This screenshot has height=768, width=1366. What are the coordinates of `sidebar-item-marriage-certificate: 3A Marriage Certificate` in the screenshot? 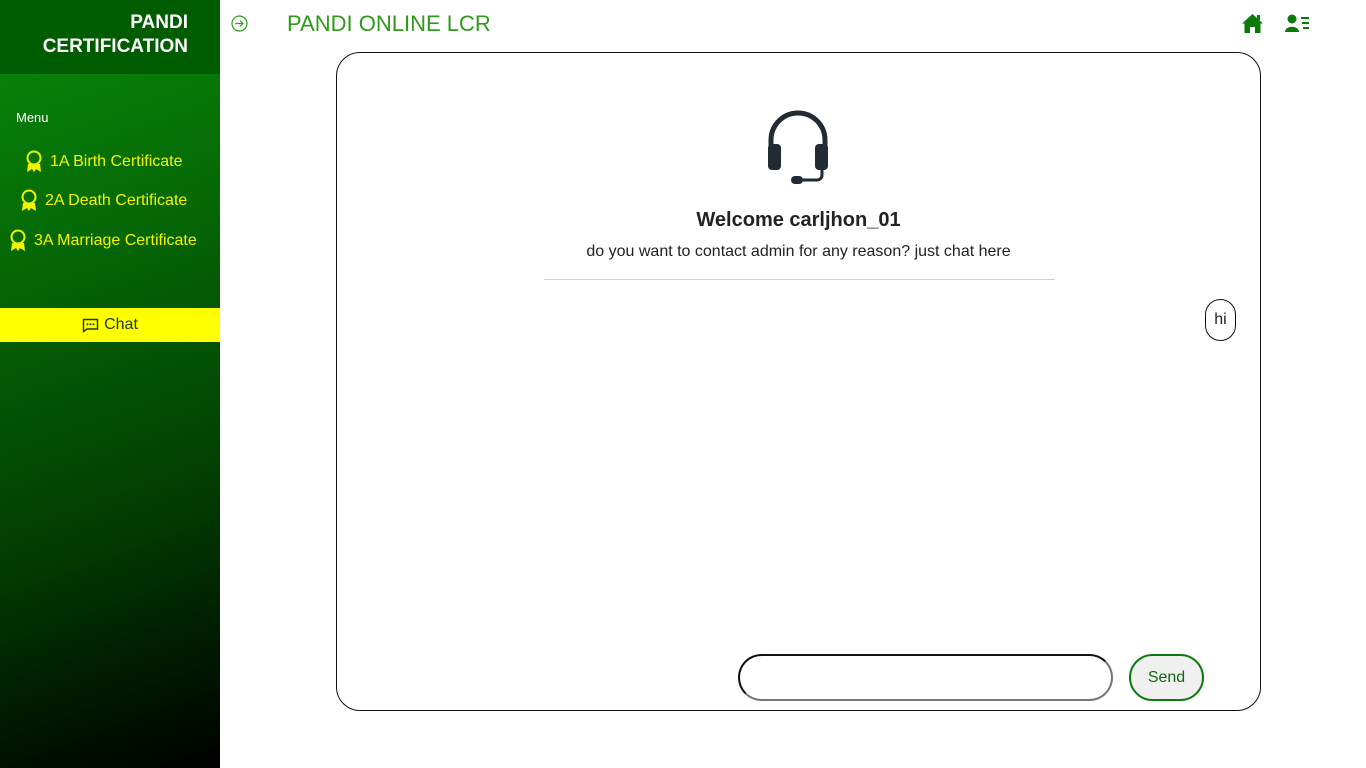 It's located at (102, 241).